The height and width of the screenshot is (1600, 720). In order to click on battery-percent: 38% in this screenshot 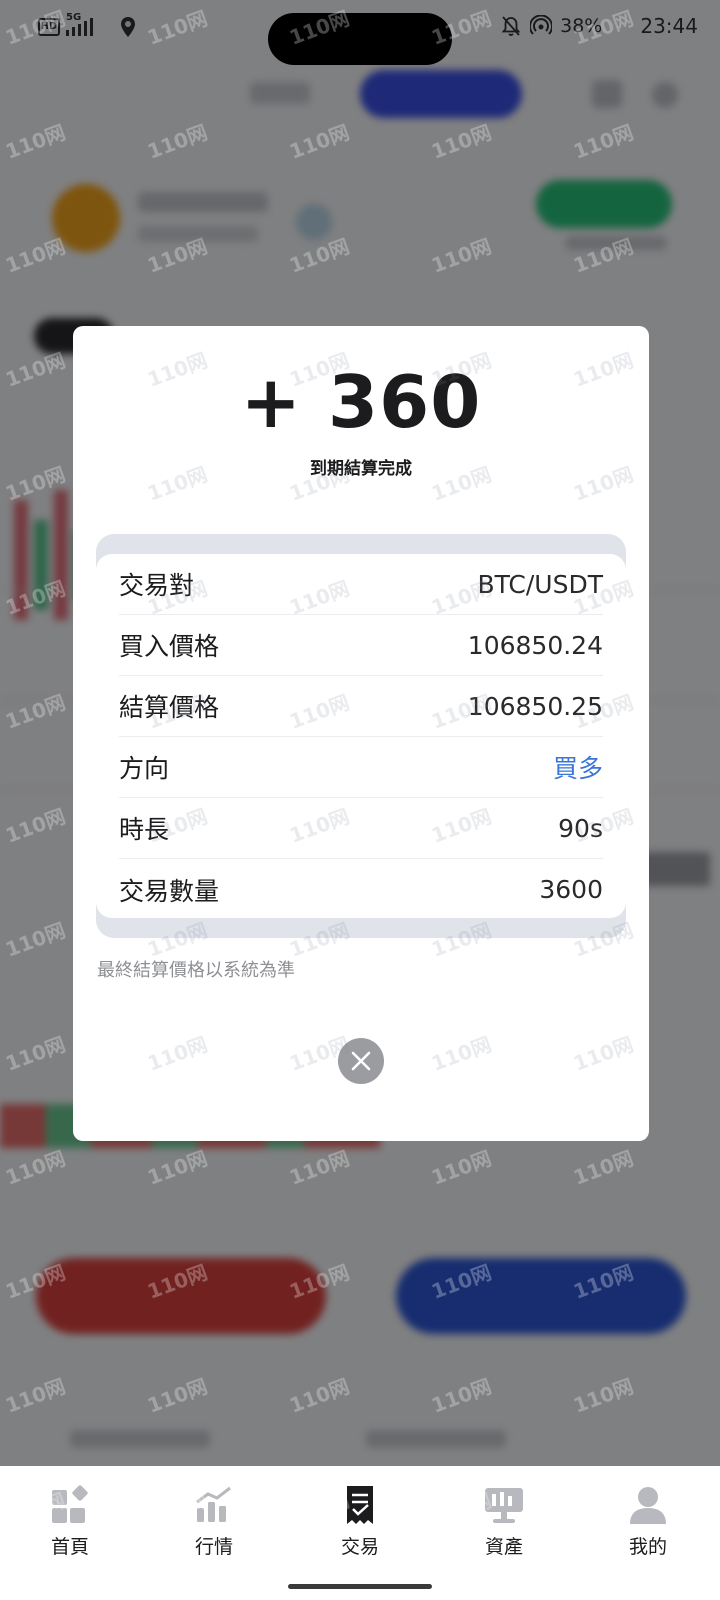, I will do `click(581, 26)`.